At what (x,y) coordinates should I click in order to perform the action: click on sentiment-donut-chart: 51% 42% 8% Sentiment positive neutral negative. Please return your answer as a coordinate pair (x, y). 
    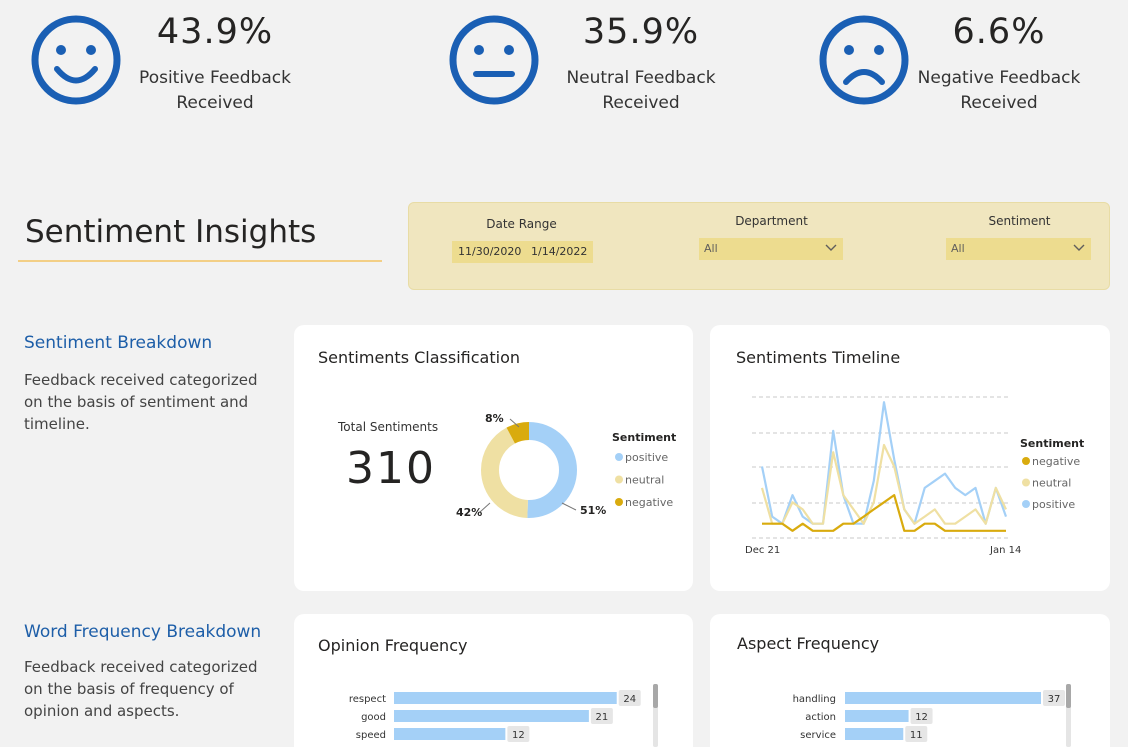
    Looking at the image, I should click on (566, 465).